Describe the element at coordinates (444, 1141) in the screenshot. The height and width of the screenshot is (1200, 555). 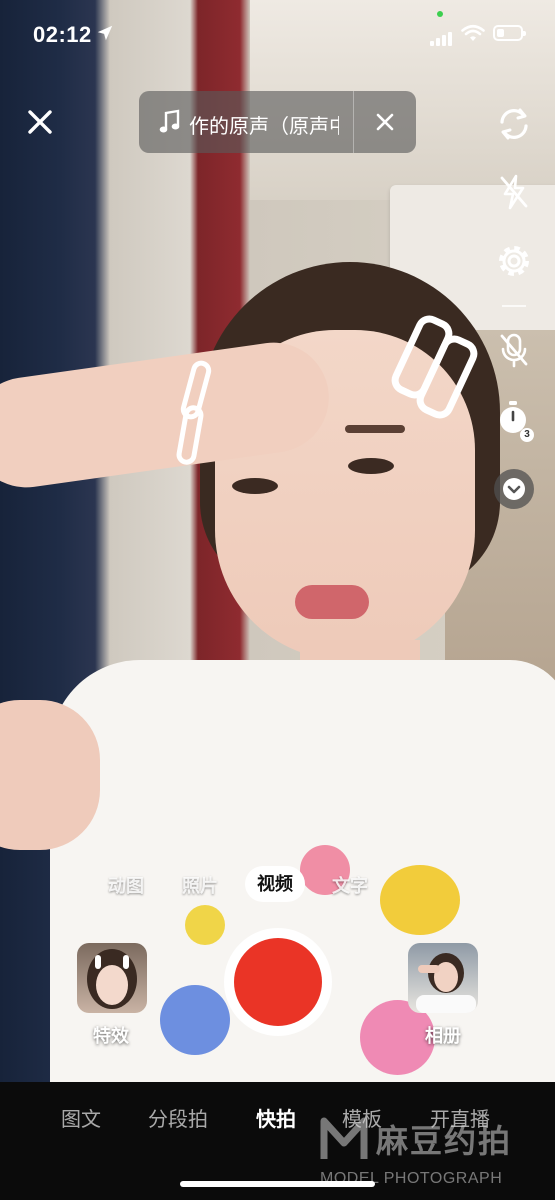
I see `watermark-title: 麻豆约拍` at that location.